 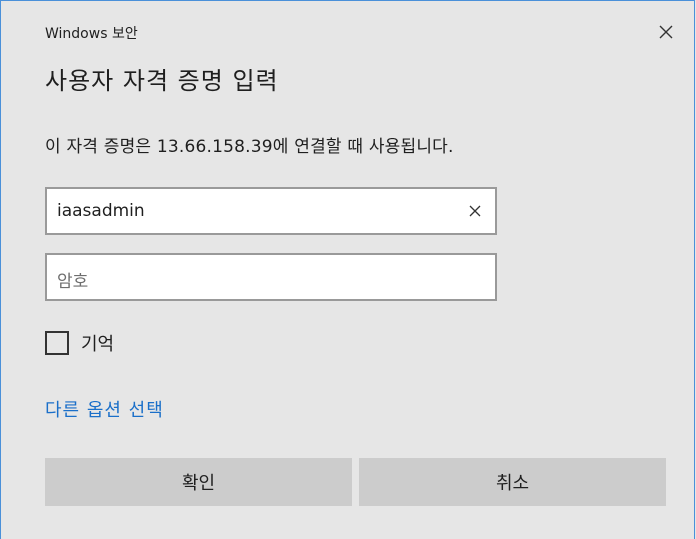 I want to click on close-button, so click(x=666, y=32).